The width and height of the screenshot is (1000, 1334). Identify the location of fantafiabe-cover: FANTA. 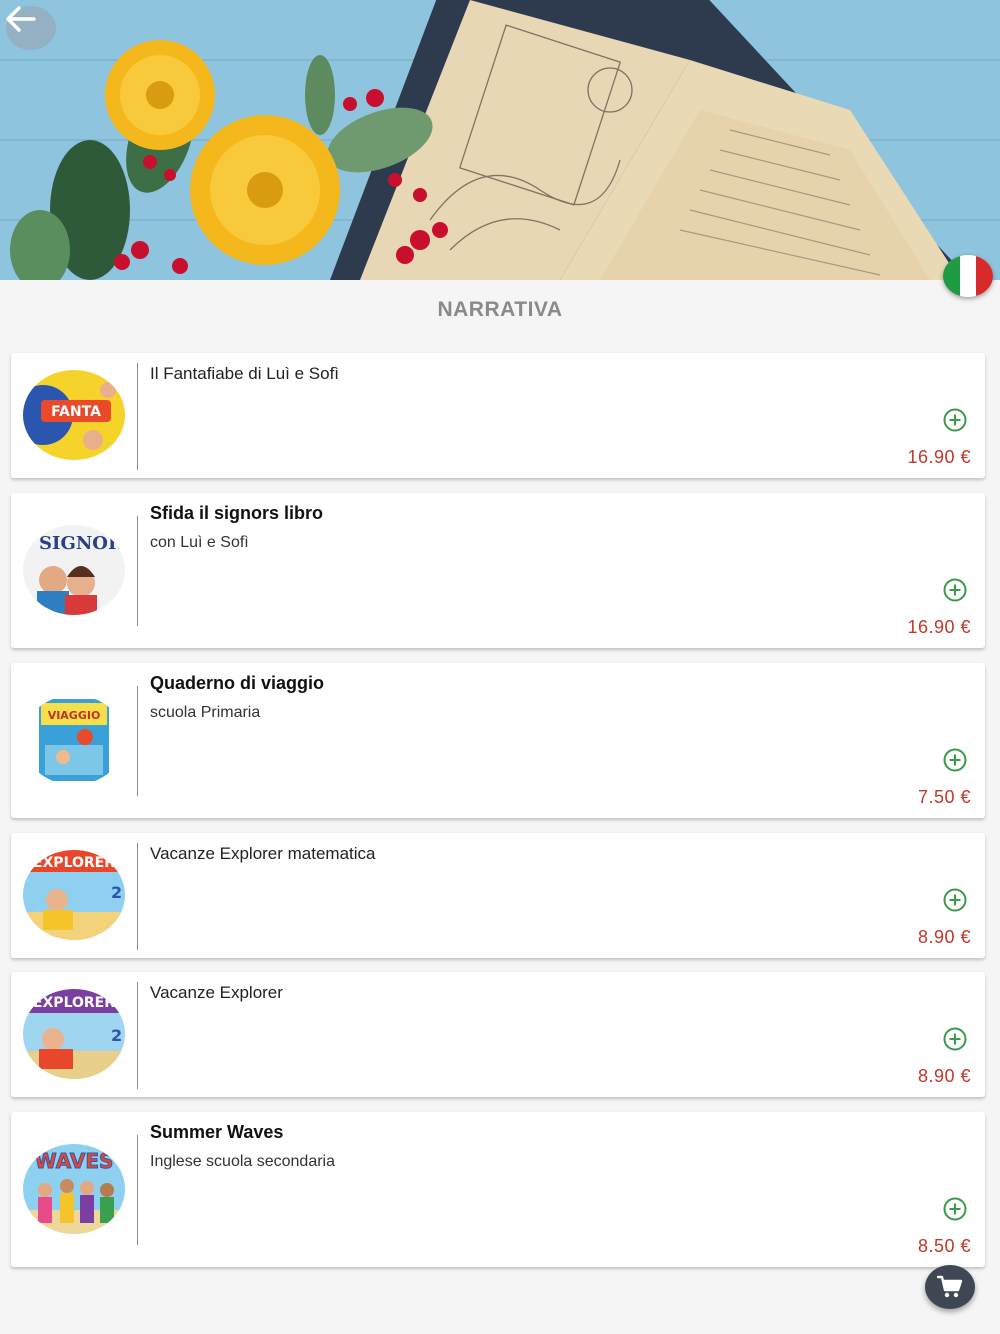
(74, 415).